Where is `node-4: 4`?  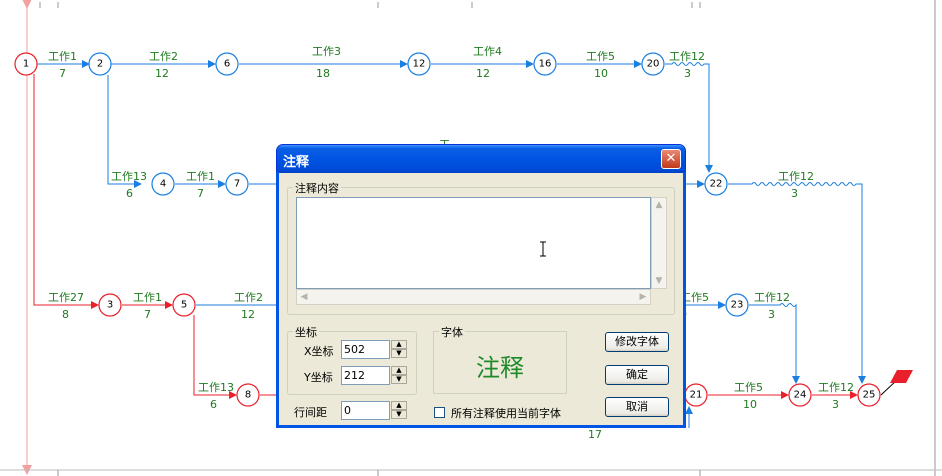 node-4: 4 is located at coordinates (163, 184).